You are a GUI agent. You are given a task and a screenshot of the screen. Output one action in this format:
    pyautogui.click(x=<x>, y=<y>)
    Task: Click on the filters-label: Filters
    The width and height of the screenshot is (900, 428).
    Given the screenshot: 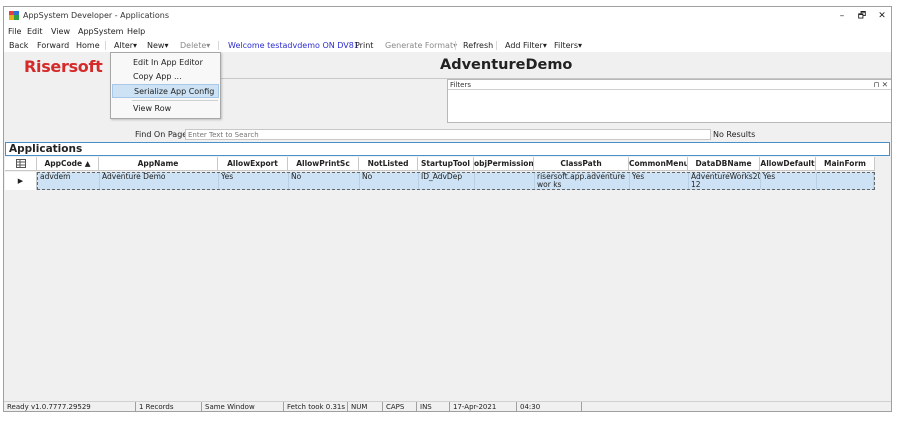 What is the action you would take?
    pyautogui.click(x=460, y=85)
    